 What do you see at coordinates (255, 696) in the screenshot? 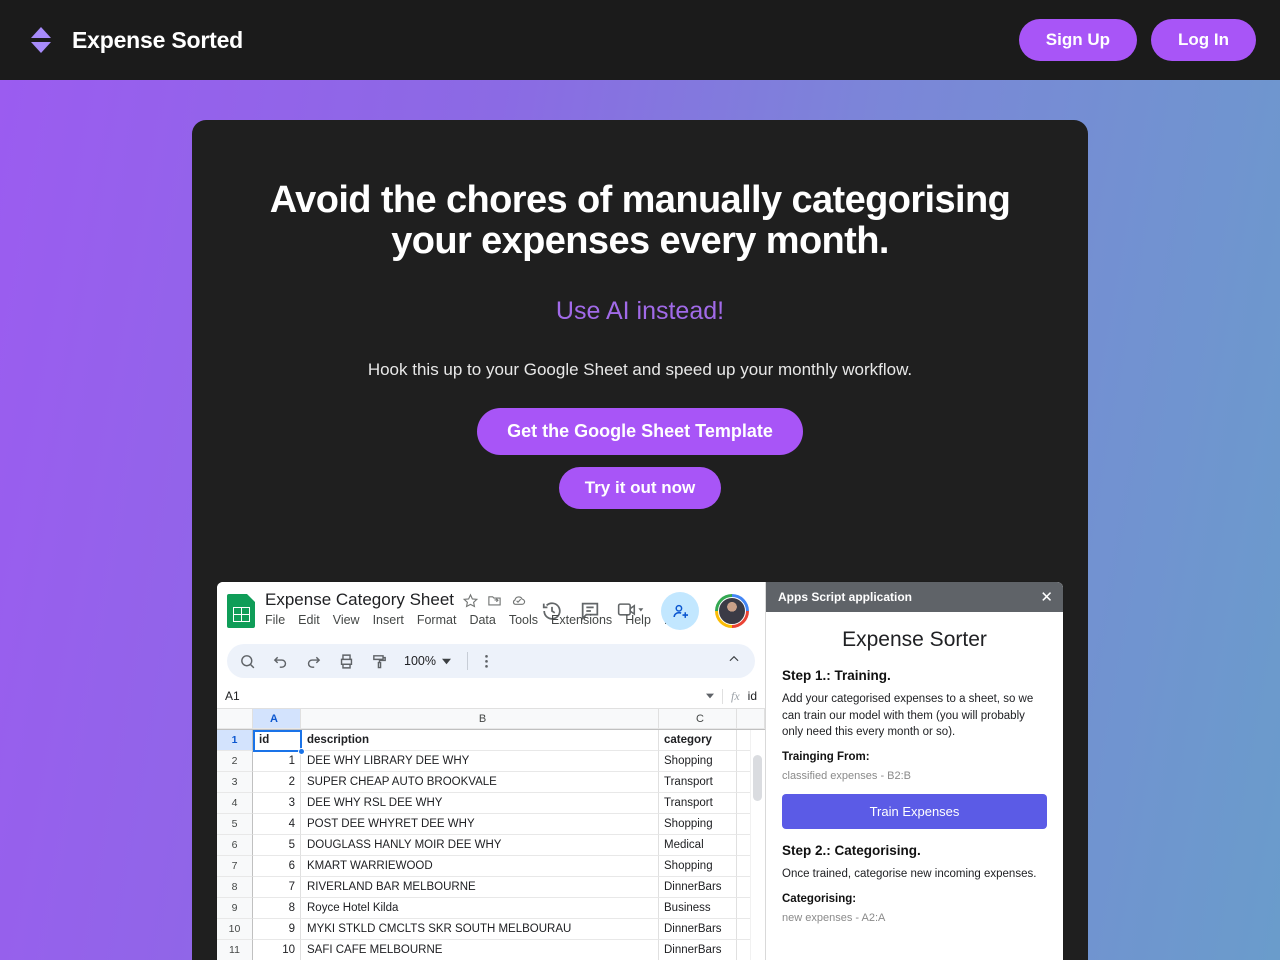
I see `name-box: A1` at bounding box center [255, 696].